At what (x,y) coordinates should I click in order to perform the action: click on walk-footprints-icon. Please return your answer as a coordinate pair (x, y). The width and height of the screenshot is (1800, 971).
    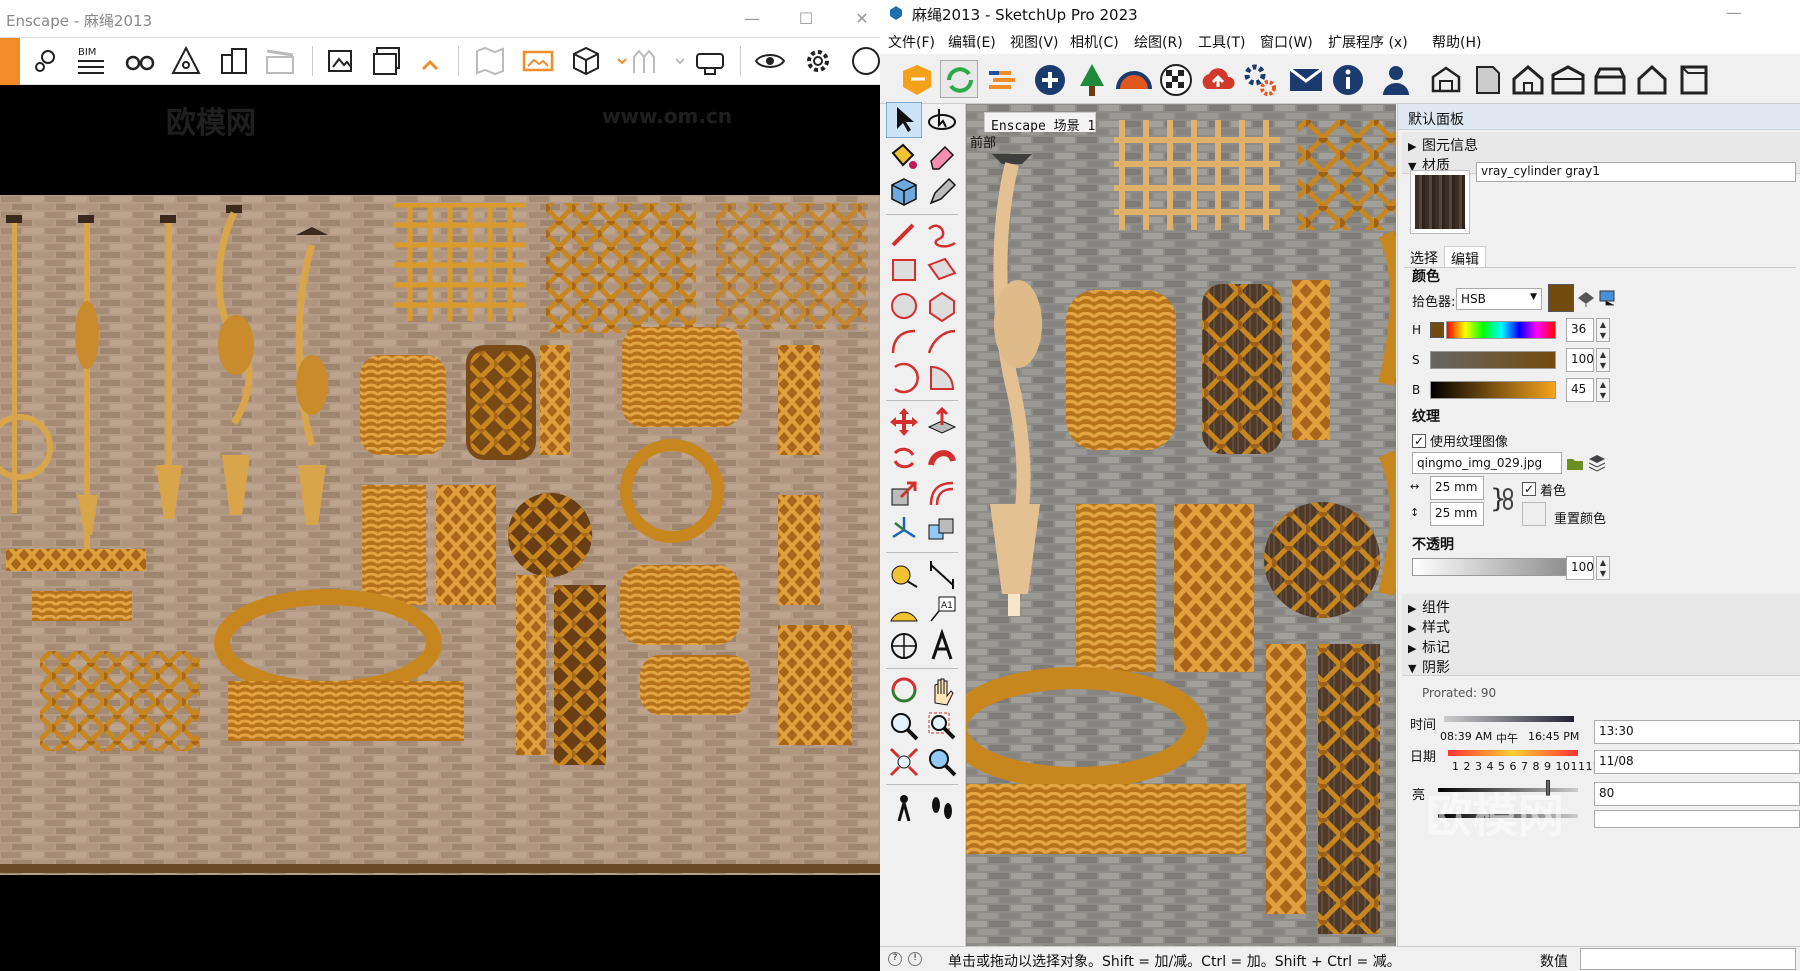
    Looking at the image, I should click on (942, 808).